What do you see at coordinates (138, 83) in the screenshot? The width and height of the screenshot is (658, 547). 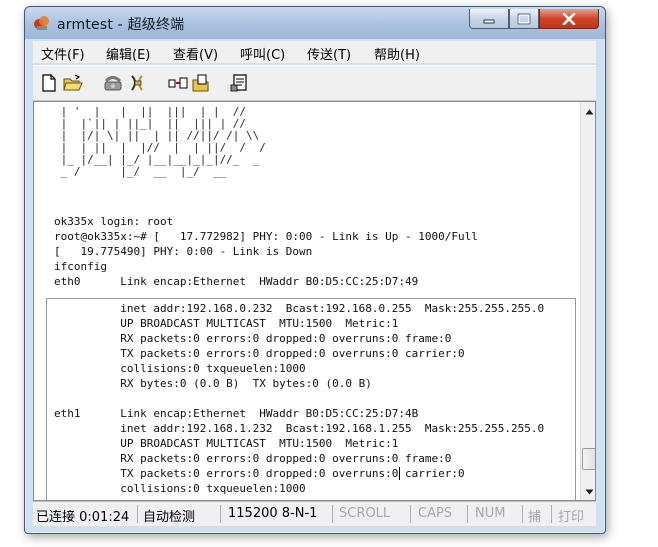 I see `disconnect-icon` at bounding box center [138, 83].